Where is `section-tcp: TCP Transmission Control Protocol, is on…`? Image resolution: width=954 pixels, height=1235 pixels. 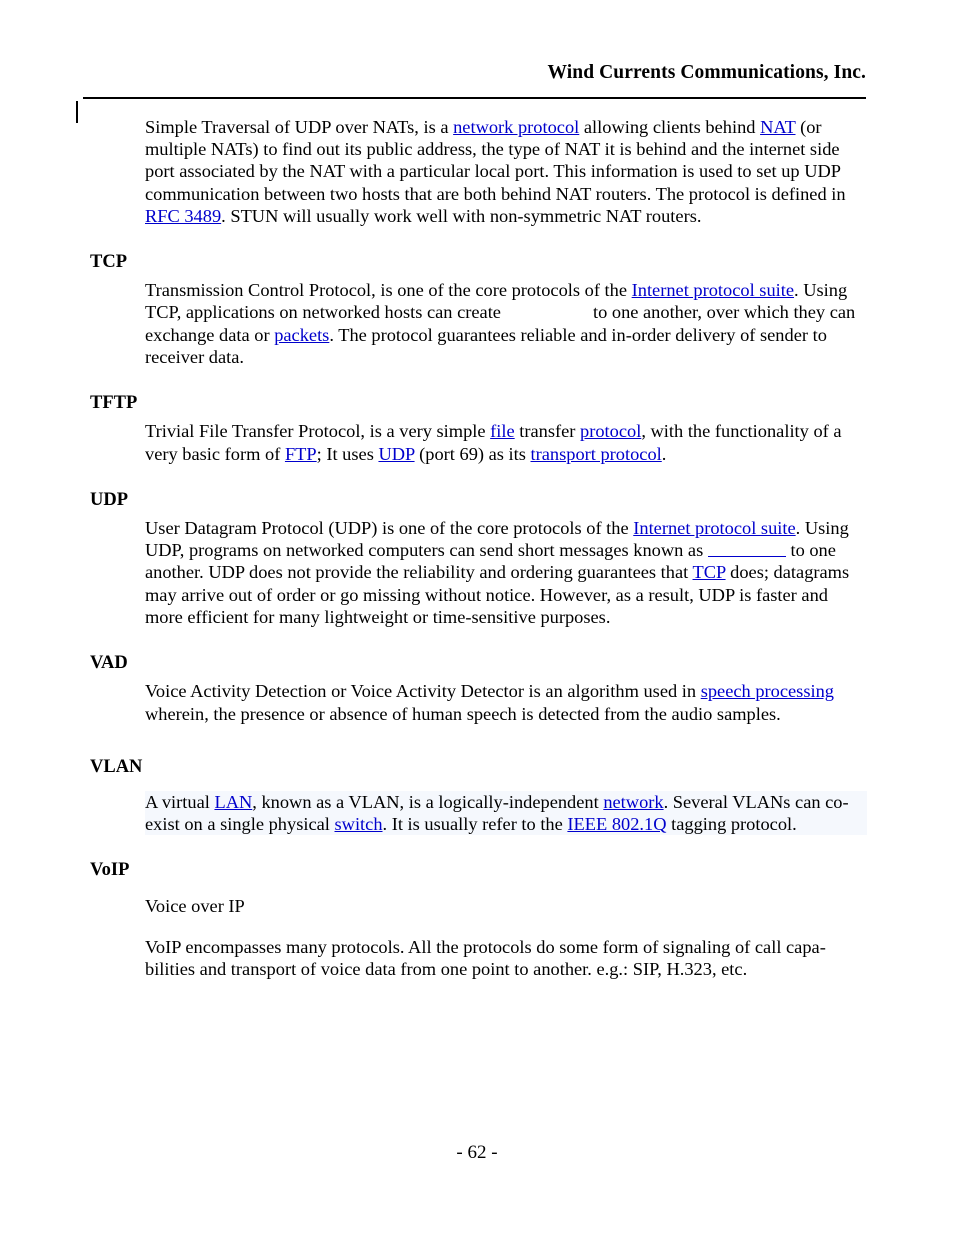
section-tcp: TCP Transmission Control Protocol, is on… is located at coordinates (477, 309).